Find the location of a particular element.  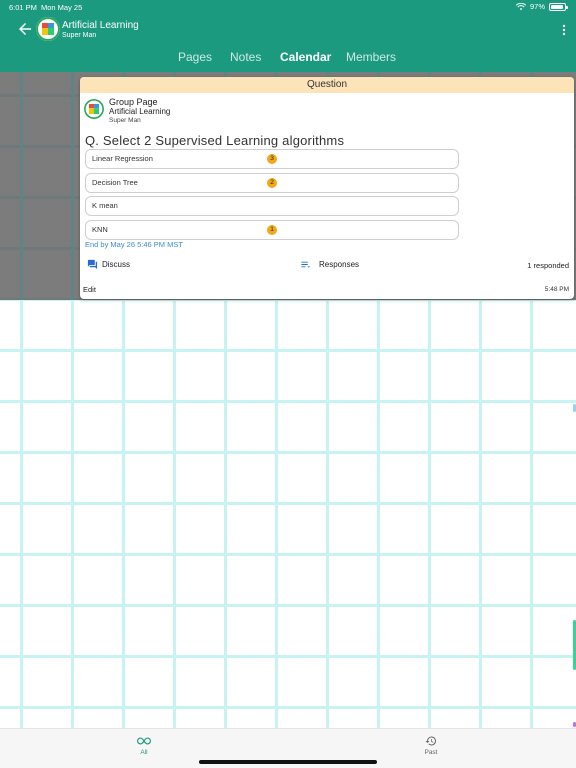

edit-button: Edit is located at coordinates (89, 289).